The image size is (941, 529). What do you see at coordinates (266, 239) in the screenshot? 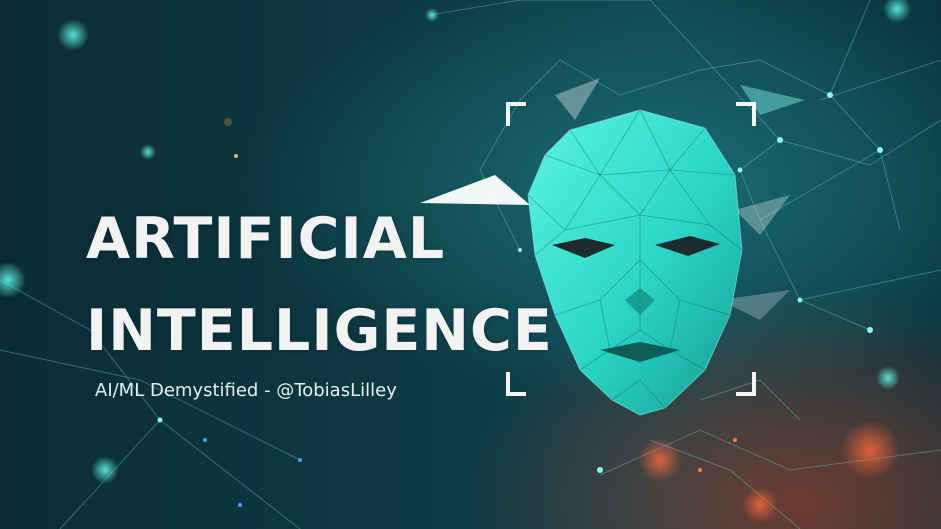
I see `title-line-1: ARTIFICIAL` at bounding box center [266, 239].